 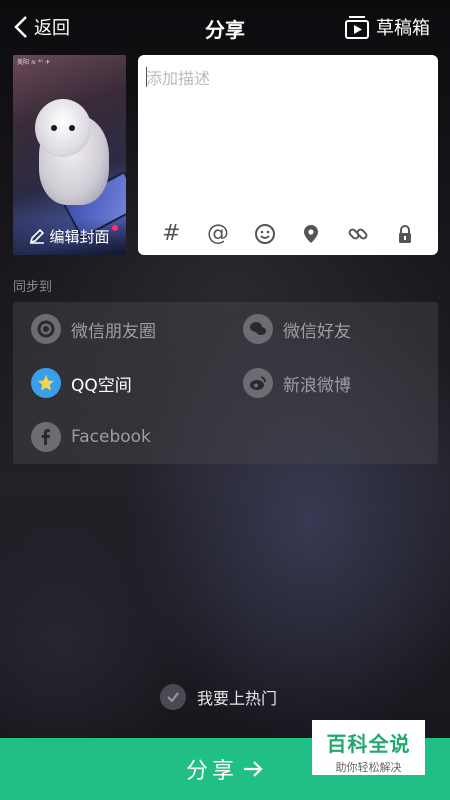 I want to click on wechat-icon, so click(x=258, y=329).